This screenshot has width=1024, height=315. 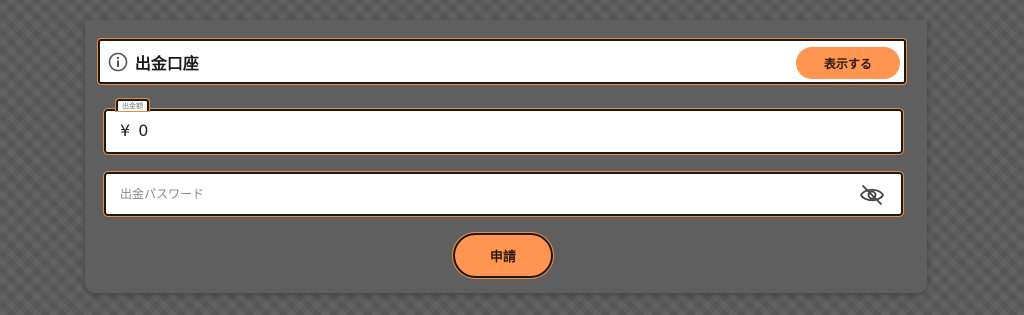 What do you see at coordinates (872, 195) in the screenshot?
I see `eye-off-icon` at bounding box center [872, 195].